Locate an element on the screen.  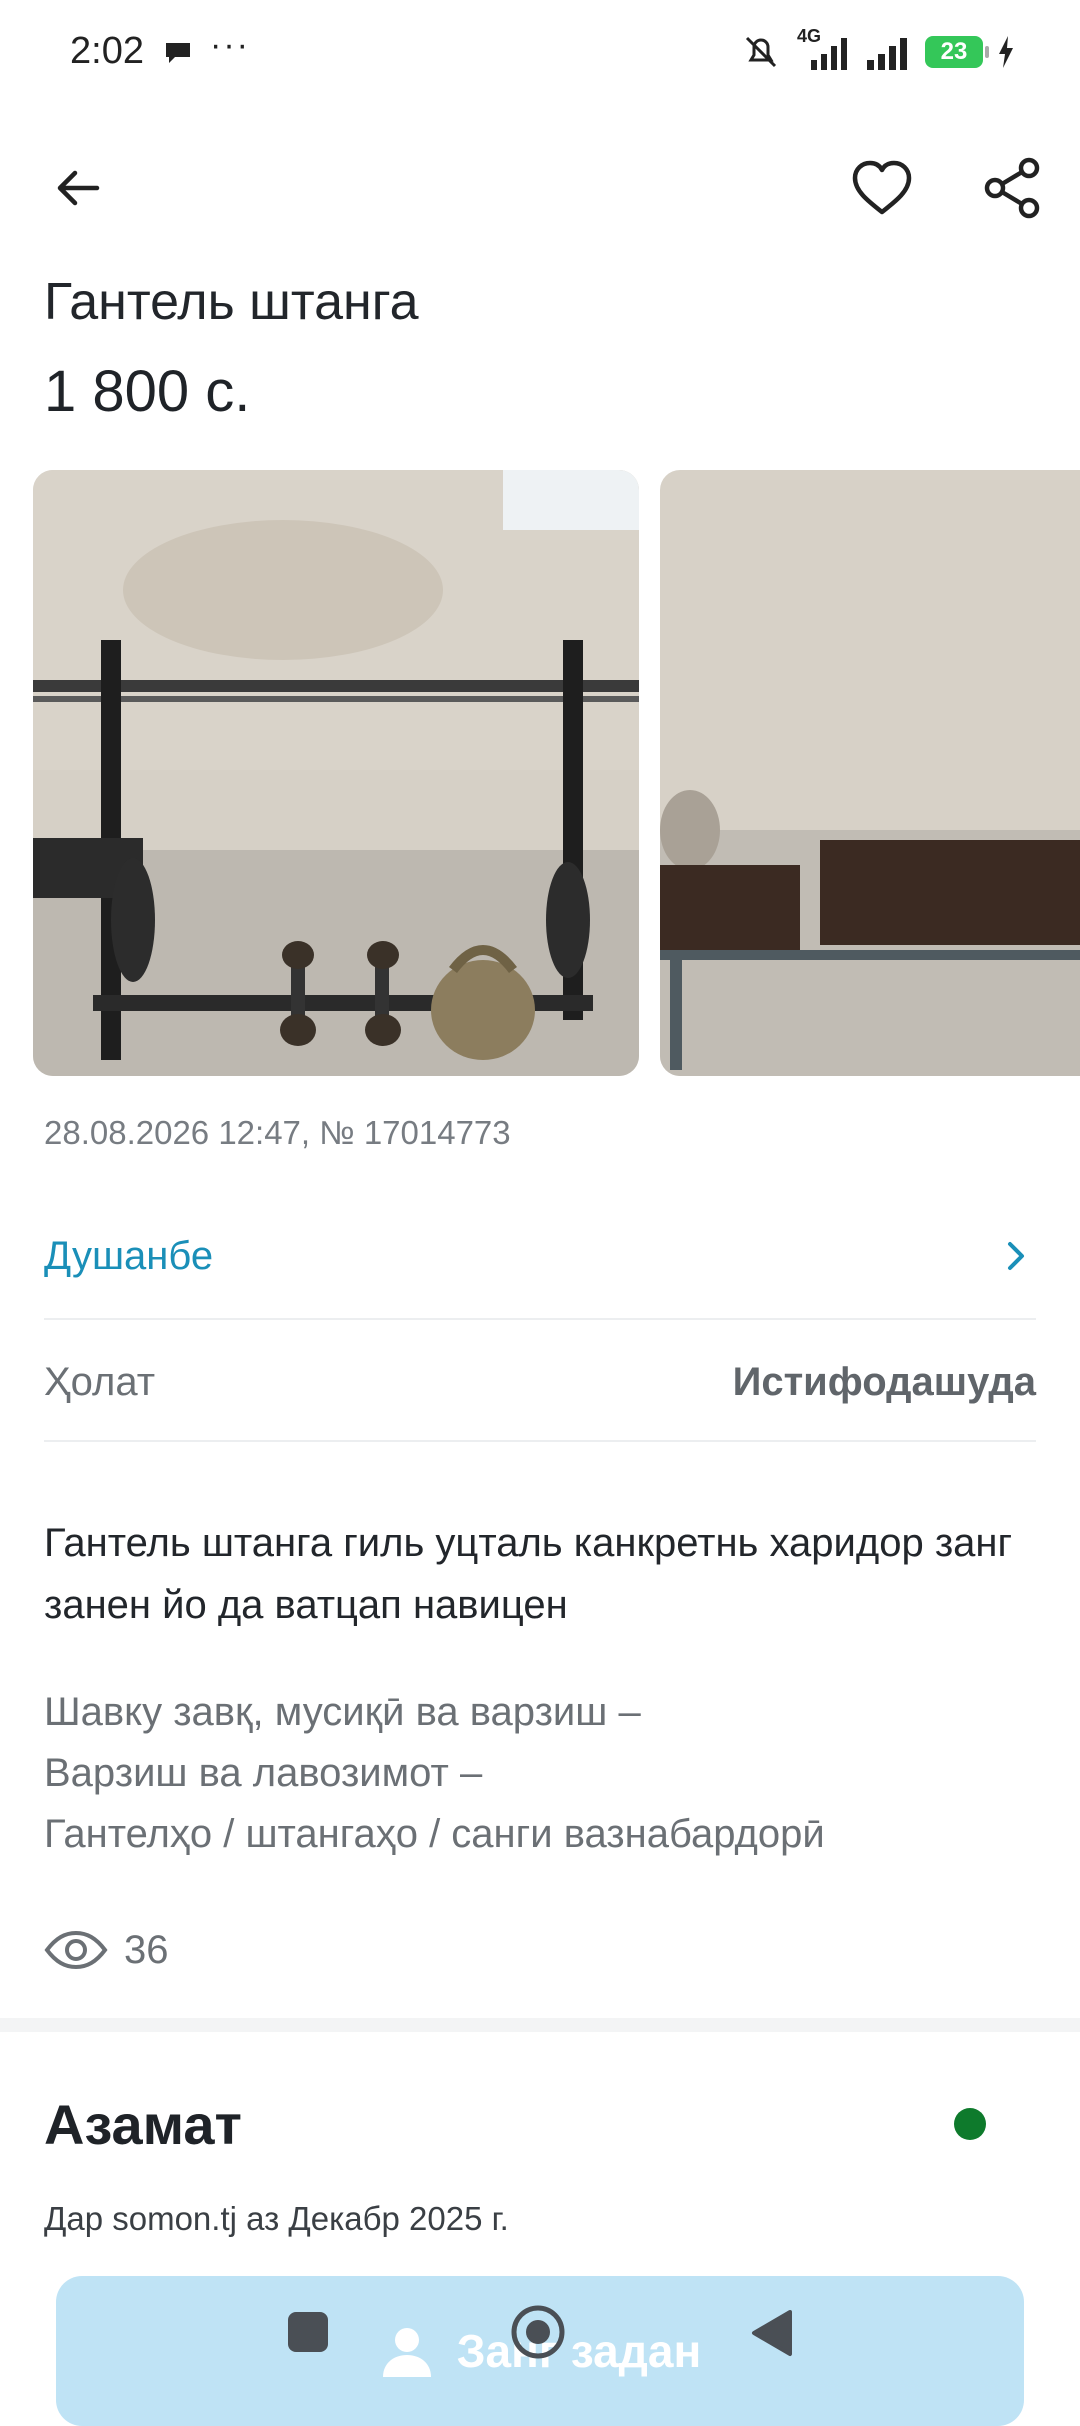
seller-name: Азамат is located at coordinates (143, 2124).